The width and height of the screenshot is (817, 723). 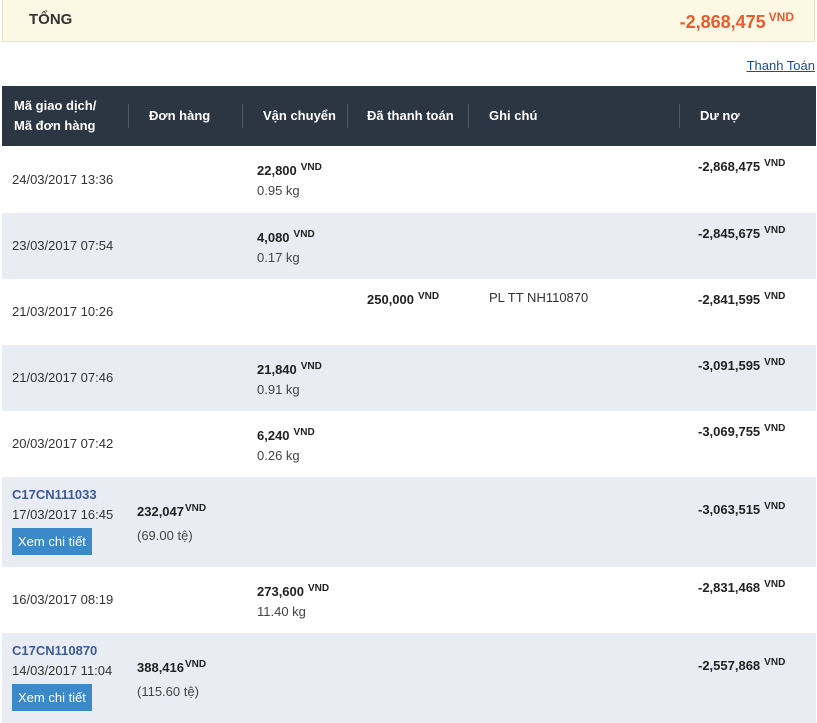 What do you see at coordinates (281, 611) in the screenshot?
I see `shipping-weight: 11.40 kg` at bounding box center [281, 611].